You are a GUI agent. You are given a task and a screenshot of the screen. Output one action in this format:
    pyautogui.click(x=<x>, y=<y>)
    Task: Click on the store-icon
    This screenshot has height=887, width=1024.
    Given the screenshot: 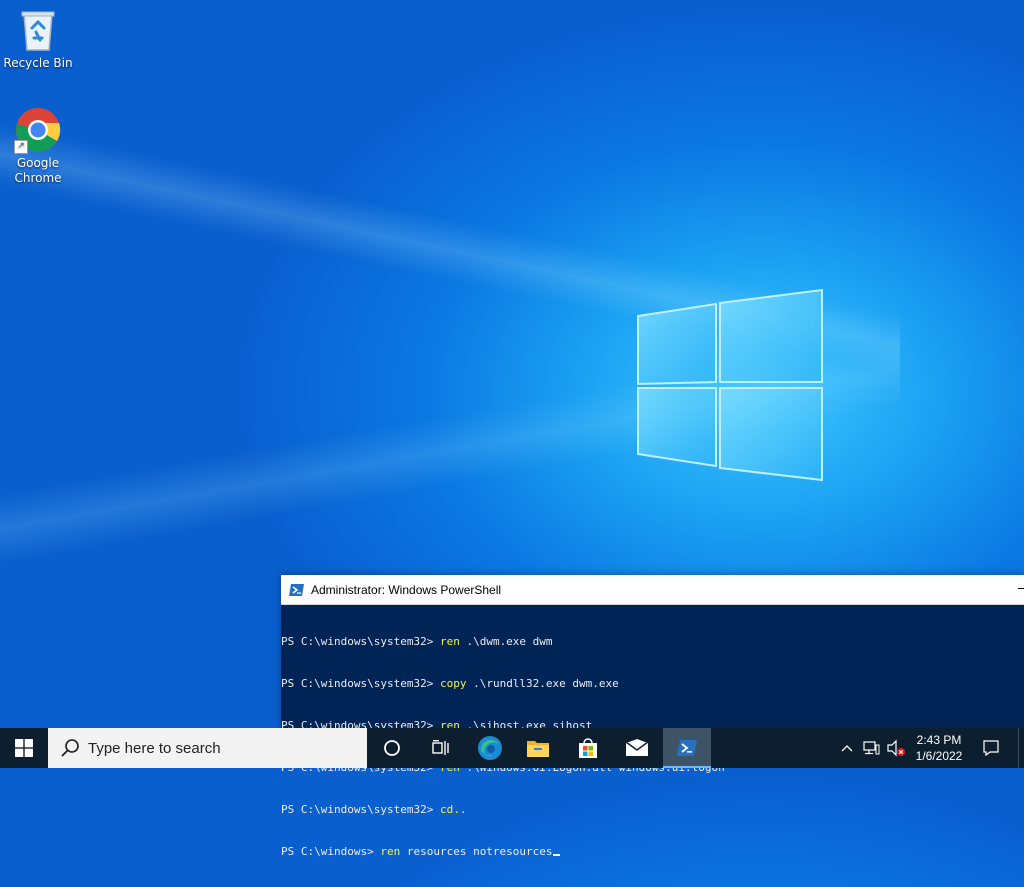 What is the action you would take?
    pyautogui.click(x=588, y=748)
    